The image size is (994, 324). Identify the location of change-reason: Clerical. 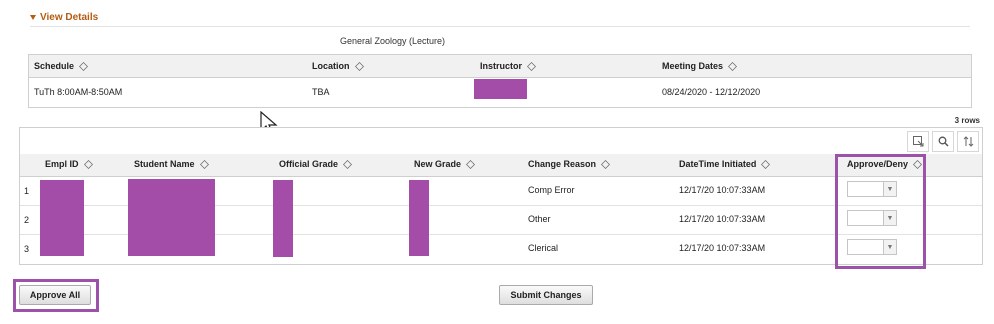
(543, 248).